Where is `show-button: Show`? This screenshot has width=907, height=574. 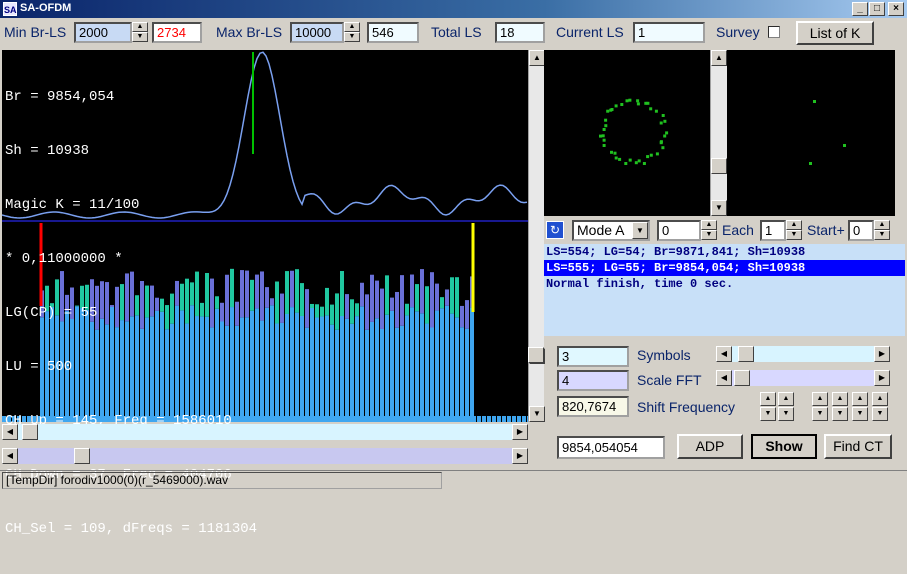 show-button: Show is located at coordinates (784, 446).